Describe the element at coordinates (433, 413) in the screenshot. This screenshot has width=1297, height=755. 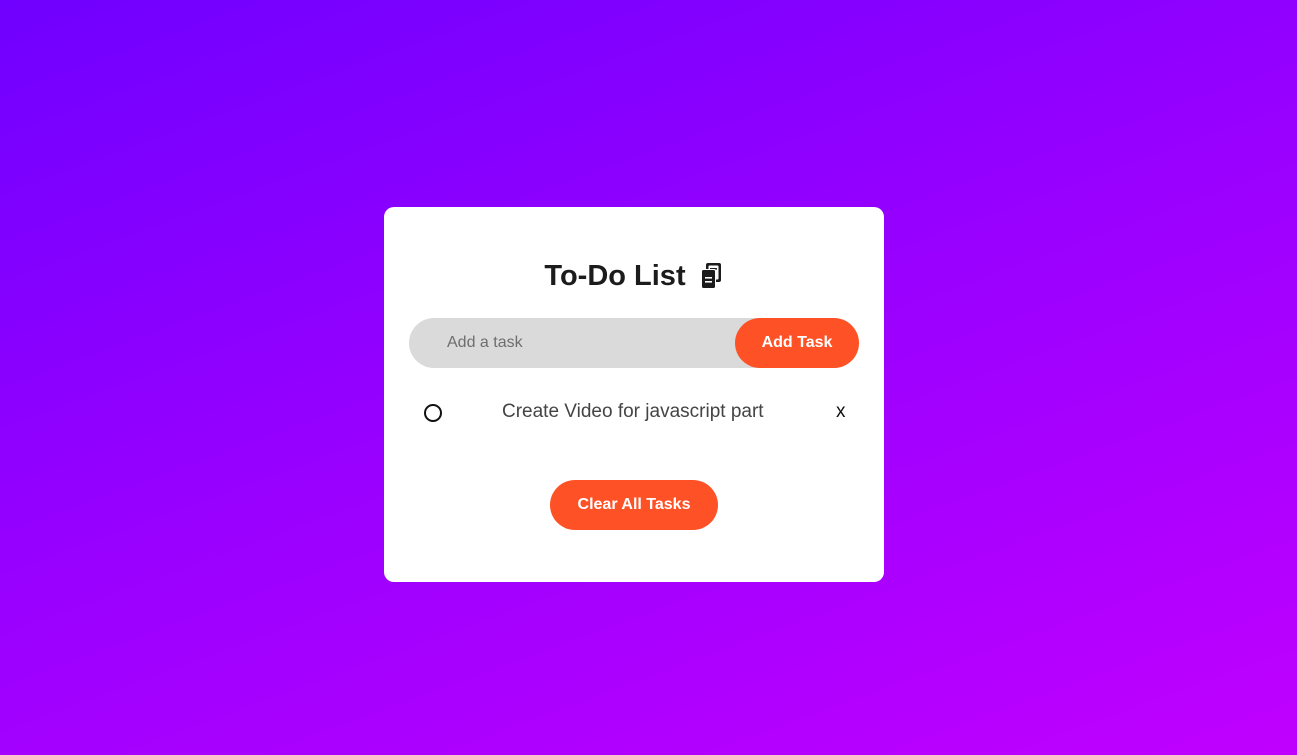
I see `checkbox-circle-icon` at that location.